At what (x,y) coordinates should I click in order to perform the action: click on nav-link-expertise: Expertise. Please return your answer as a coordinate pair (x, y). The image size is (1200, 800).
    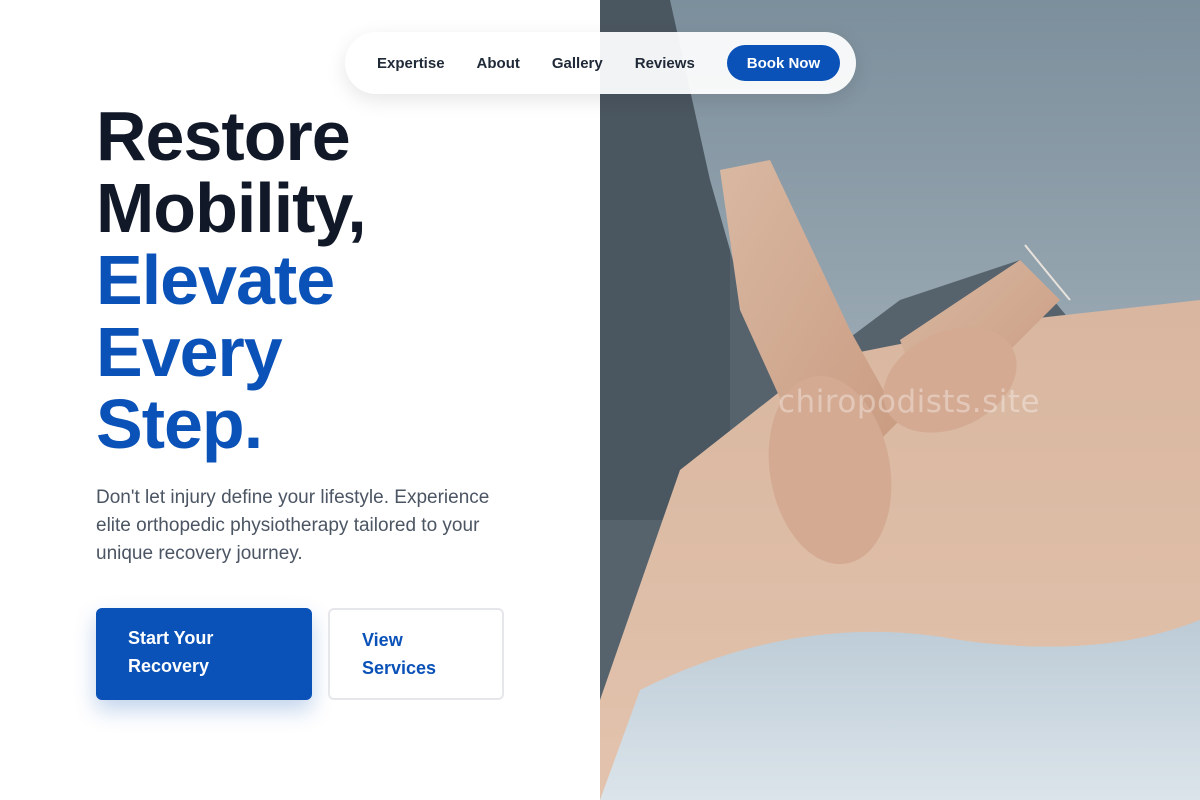
    Looking at the image, I should click on (411, 63).